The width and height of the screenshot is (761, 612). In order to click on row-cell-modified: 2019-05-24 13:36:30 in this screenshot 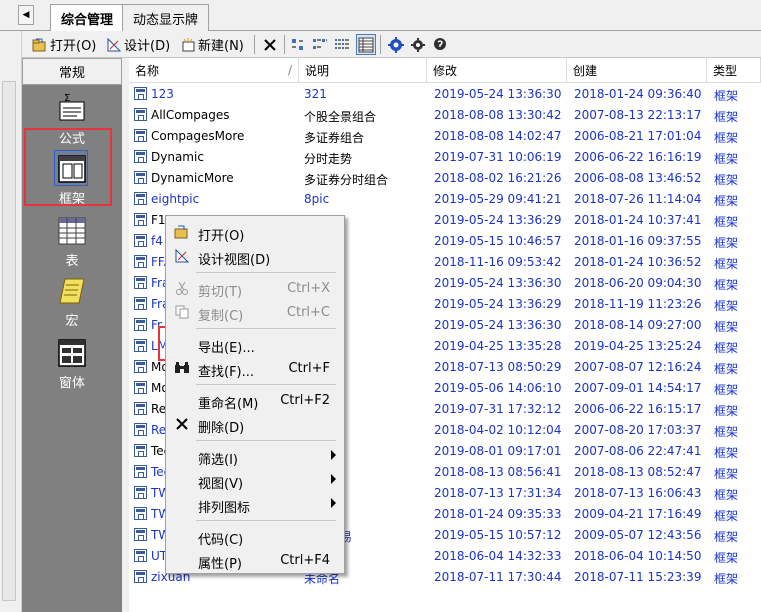, I will do `click(498, 283)`.